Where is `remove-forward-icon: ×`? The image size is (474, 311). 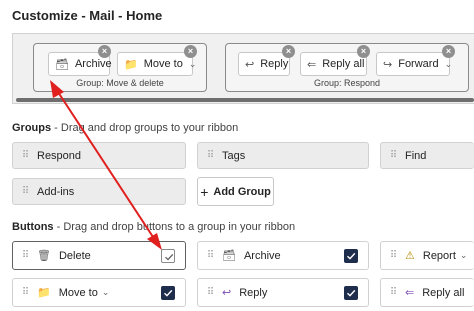
remove-forward-icon: × is located at coordinates (448, 51).